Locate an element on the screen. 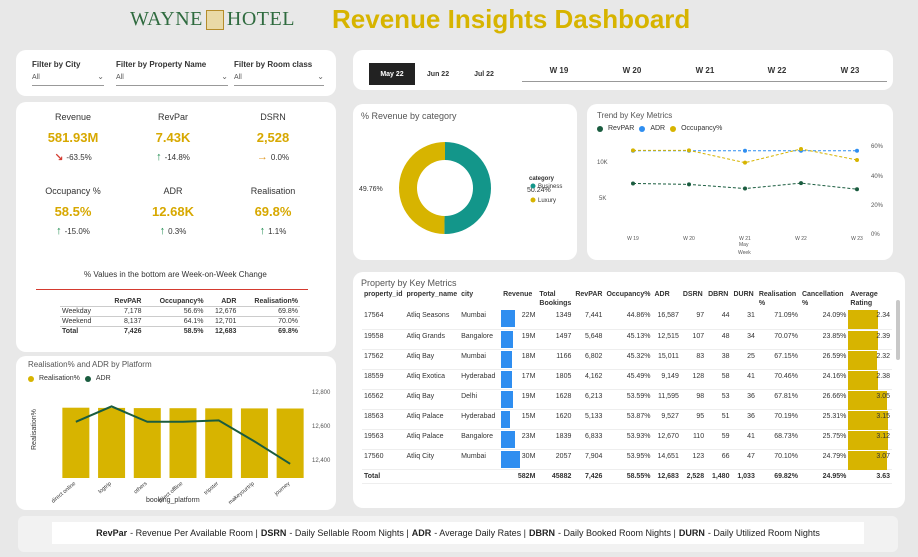  y2-tick: 0% is located at coordinates (875, 235).